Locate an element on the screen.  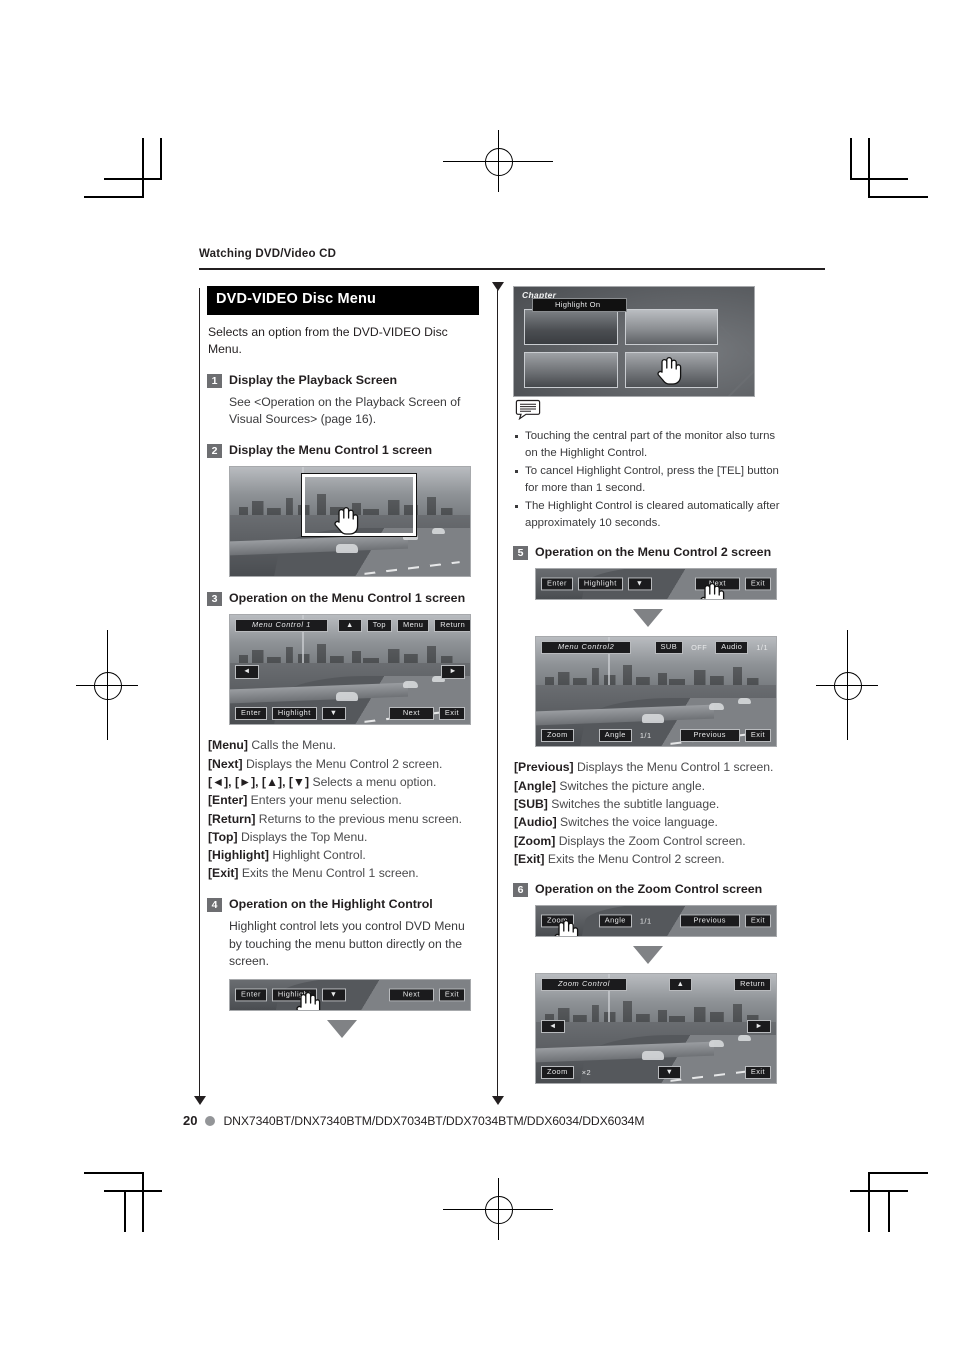
section-title-bar: DVD-VIDEO Disc Menu is located at coordinates (343, 300).